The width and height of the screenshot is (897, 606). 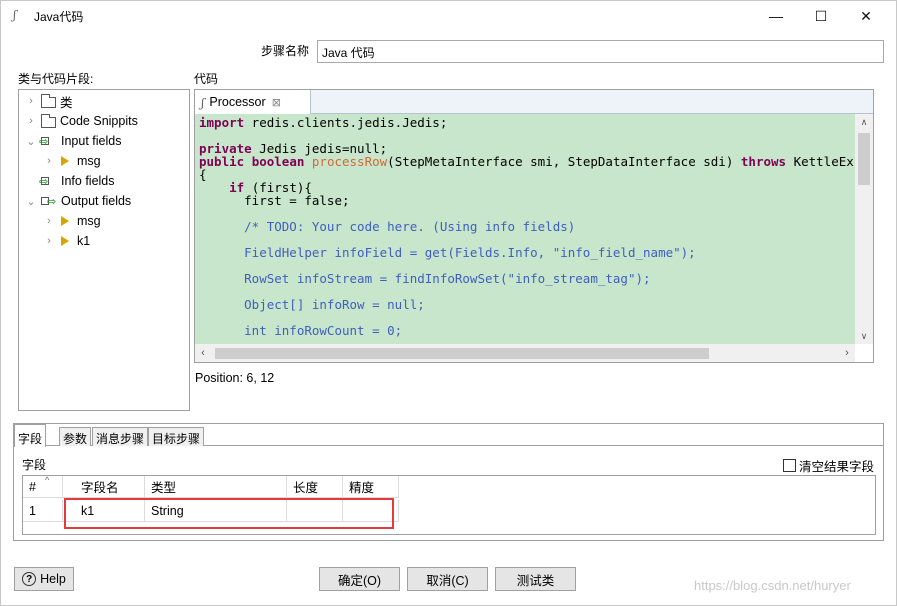 I want to click on ok-button: 确定(O), so click(x=359, y=579).